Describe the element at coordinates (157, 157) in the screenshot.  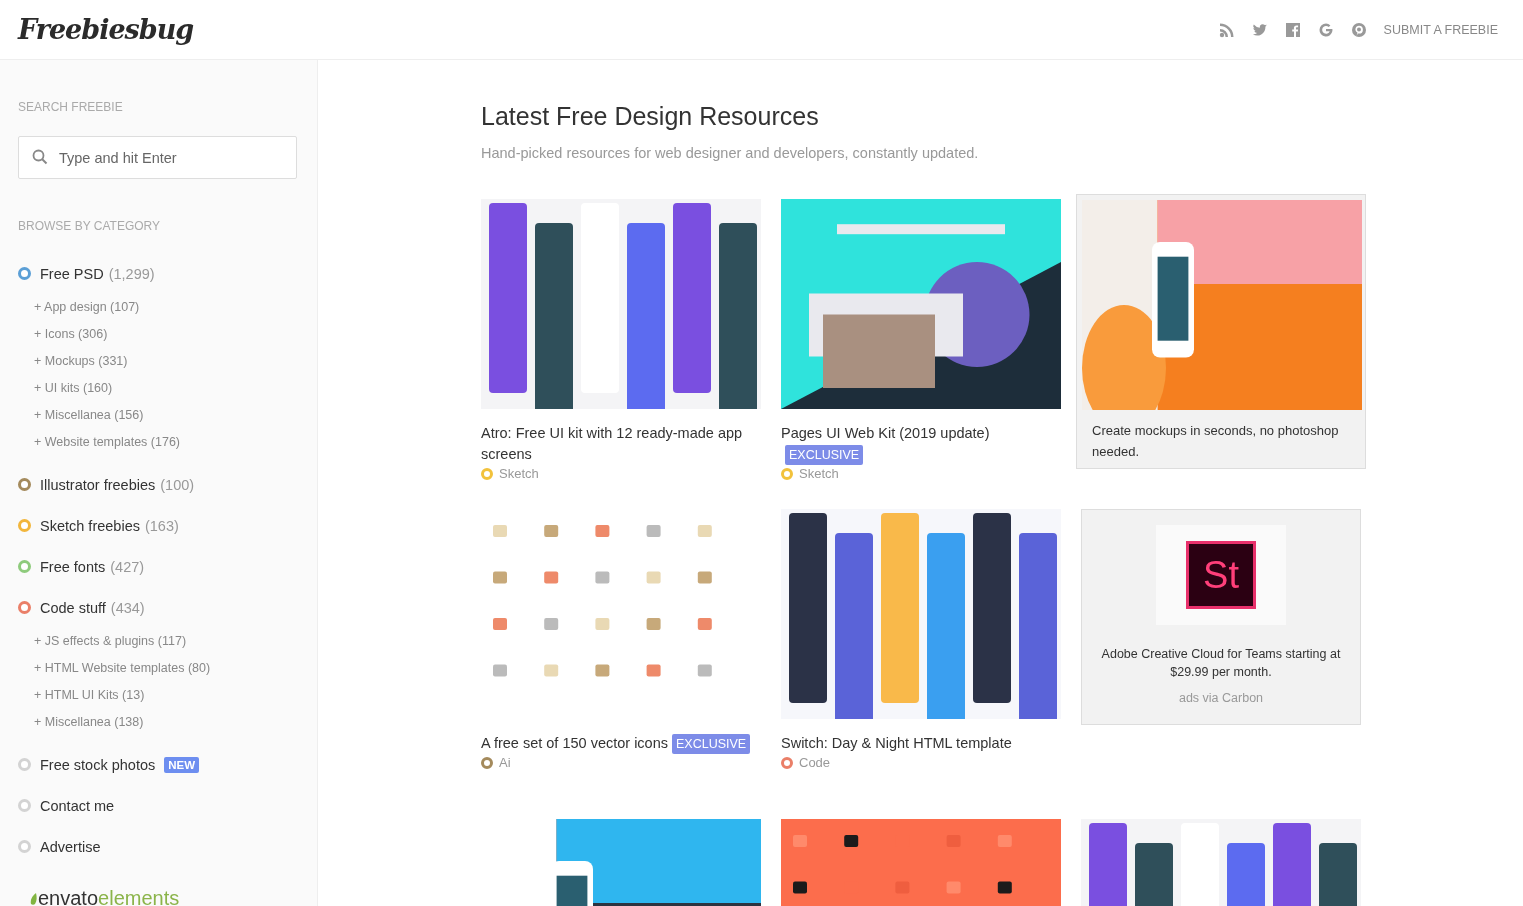
I see `search-field: Type and hit Enter` at that location.